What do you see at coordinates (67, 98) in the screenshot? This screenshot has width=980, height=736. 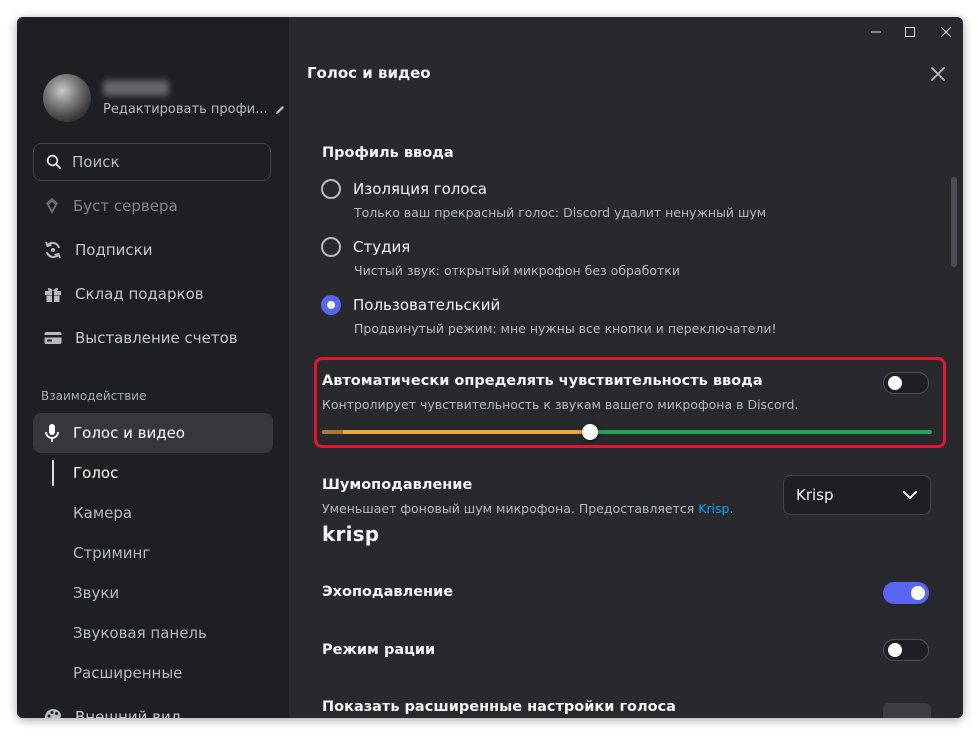 I see `avatar` at bounding box center [67, 98].